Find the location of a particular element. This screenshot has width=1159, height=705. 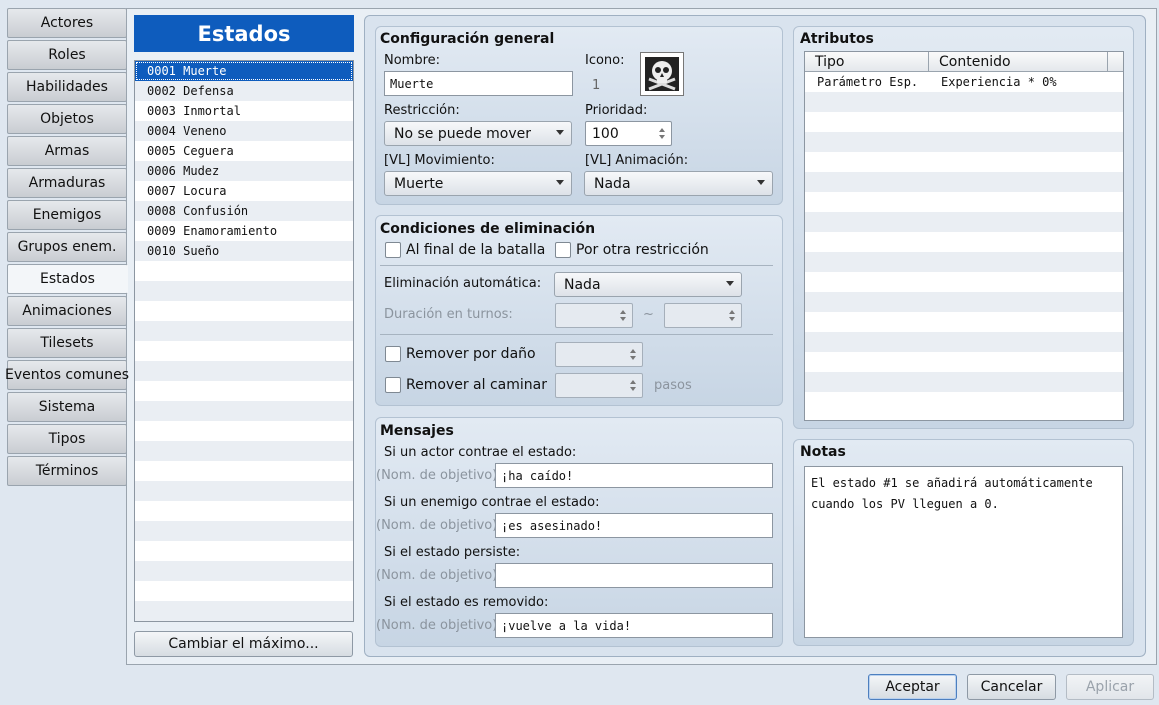

column-header-filler is located at coordinates (1115, 62).